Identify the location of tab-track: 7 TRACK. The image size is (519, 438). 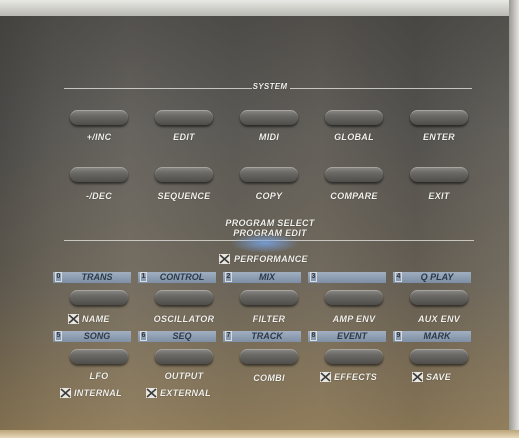
(262, 336).